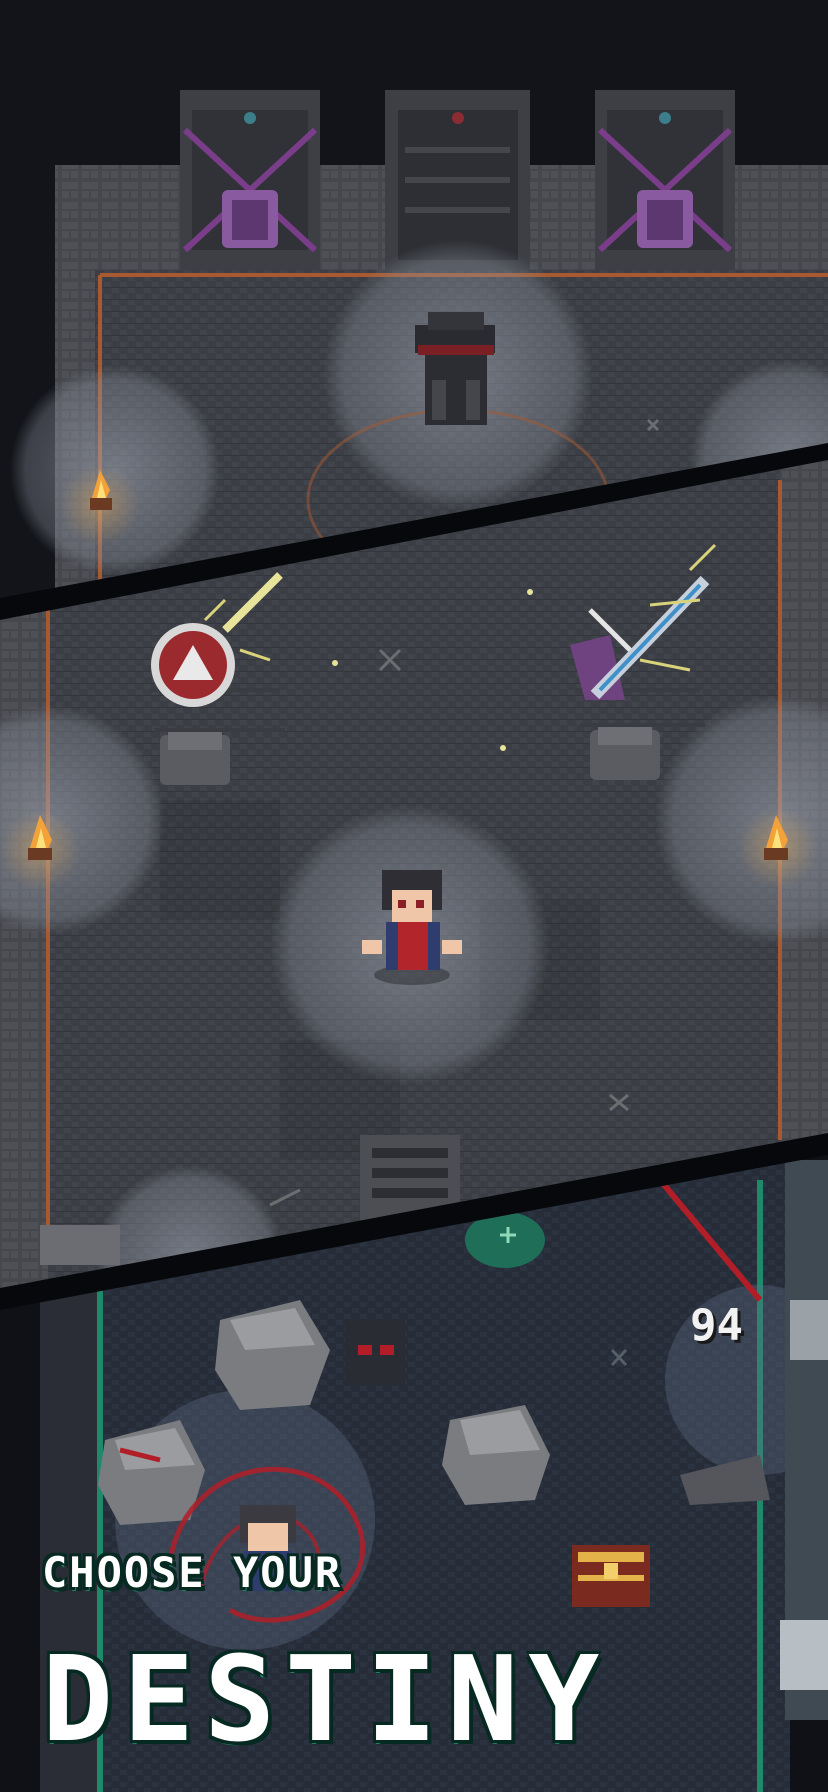  What do you see at coordinates (611, 1576) in the screenshot?
I see `treasure-chest-icon` at bounding box center [611, 1576].